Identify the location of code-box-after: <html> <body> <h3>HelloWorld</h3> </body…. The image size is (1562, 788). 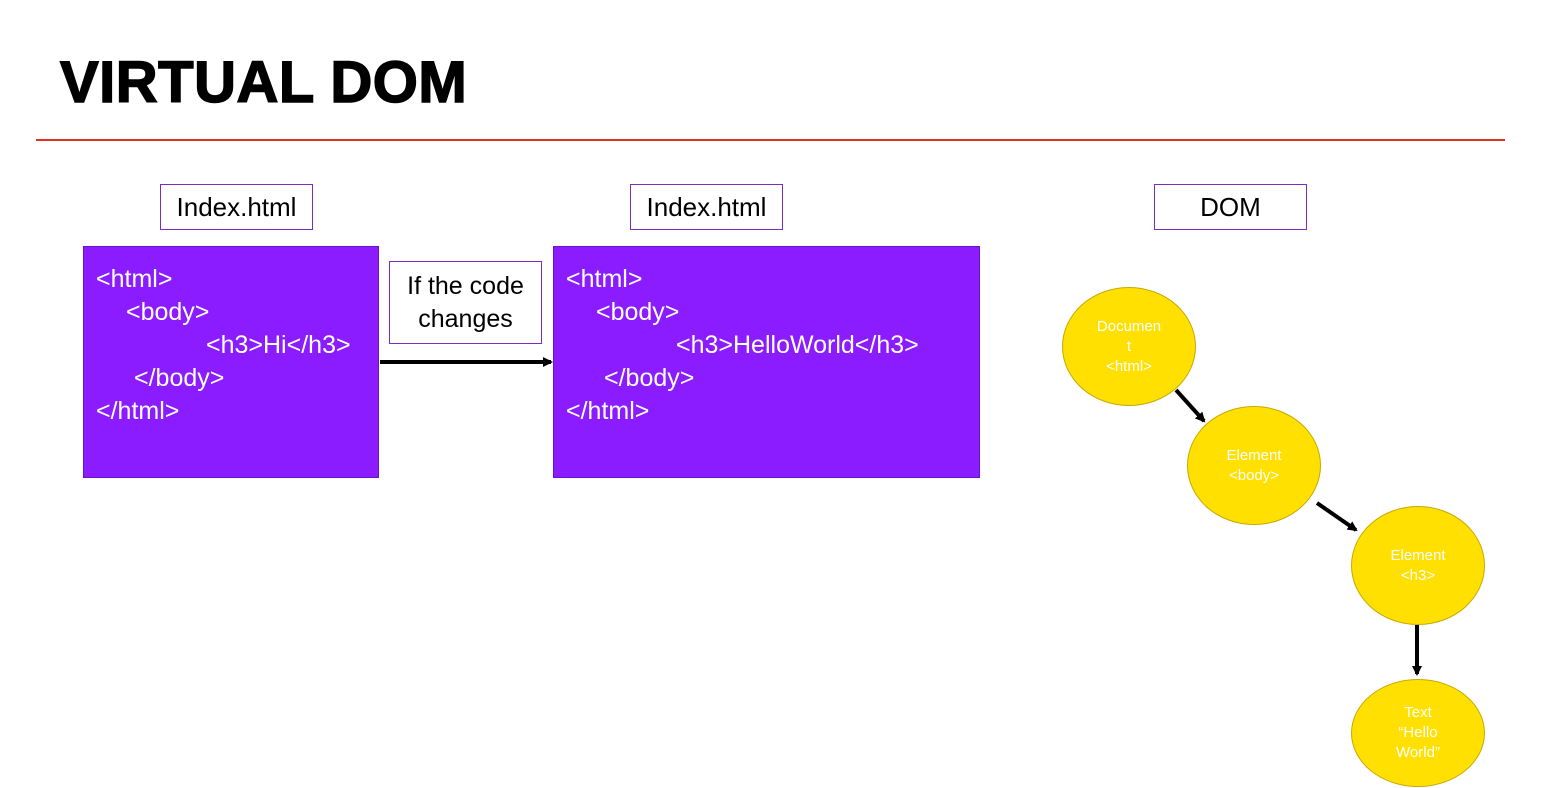
(766, 362).